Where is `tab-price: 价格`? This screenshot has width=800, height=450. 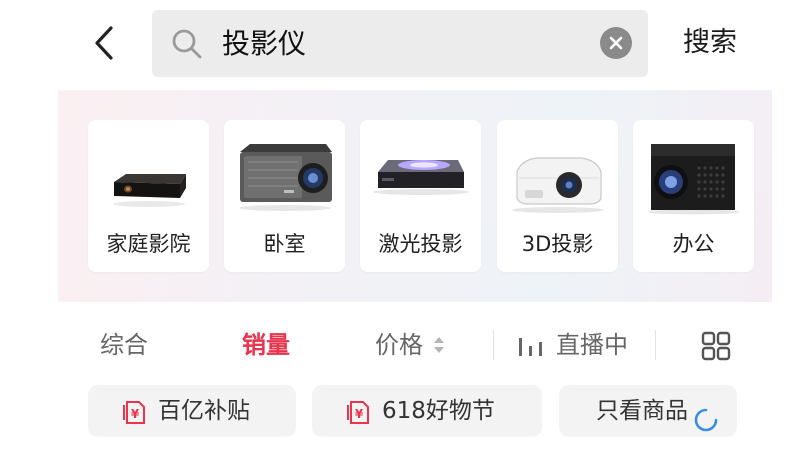 tab-price: 价格 is located at coordinates (399, 345).